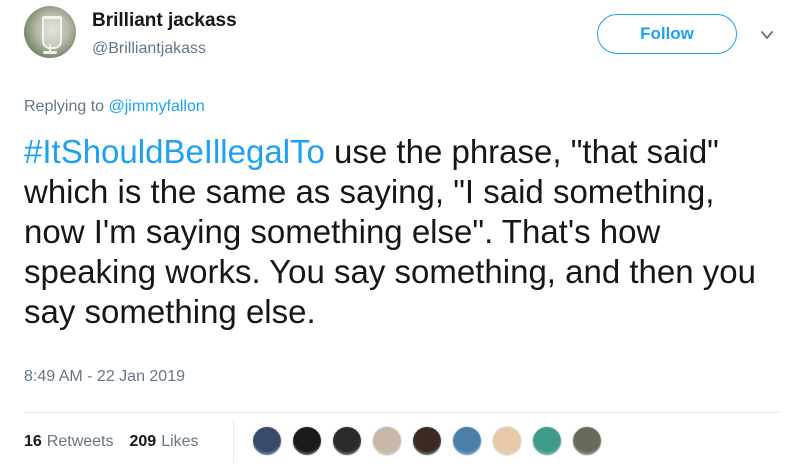 This screenshot has width=800, height=472. I want to click on follow-button: Follow, so click(667, 34).